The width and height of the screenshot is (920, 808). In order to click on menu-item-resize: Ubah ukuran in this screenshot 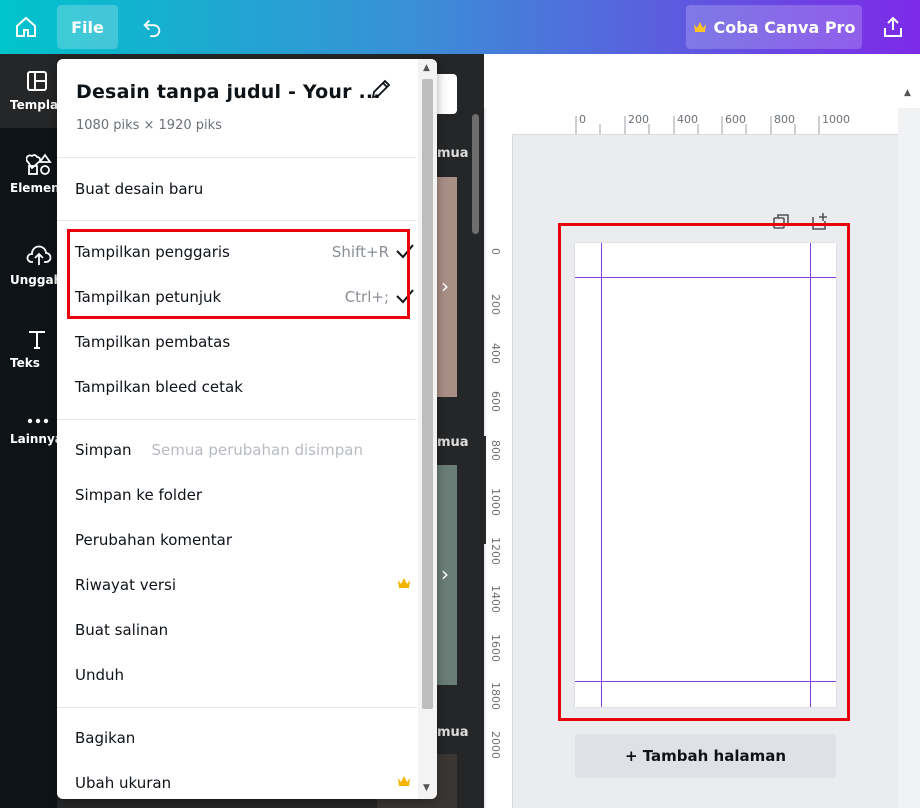, I will do `click(242, 782)`.